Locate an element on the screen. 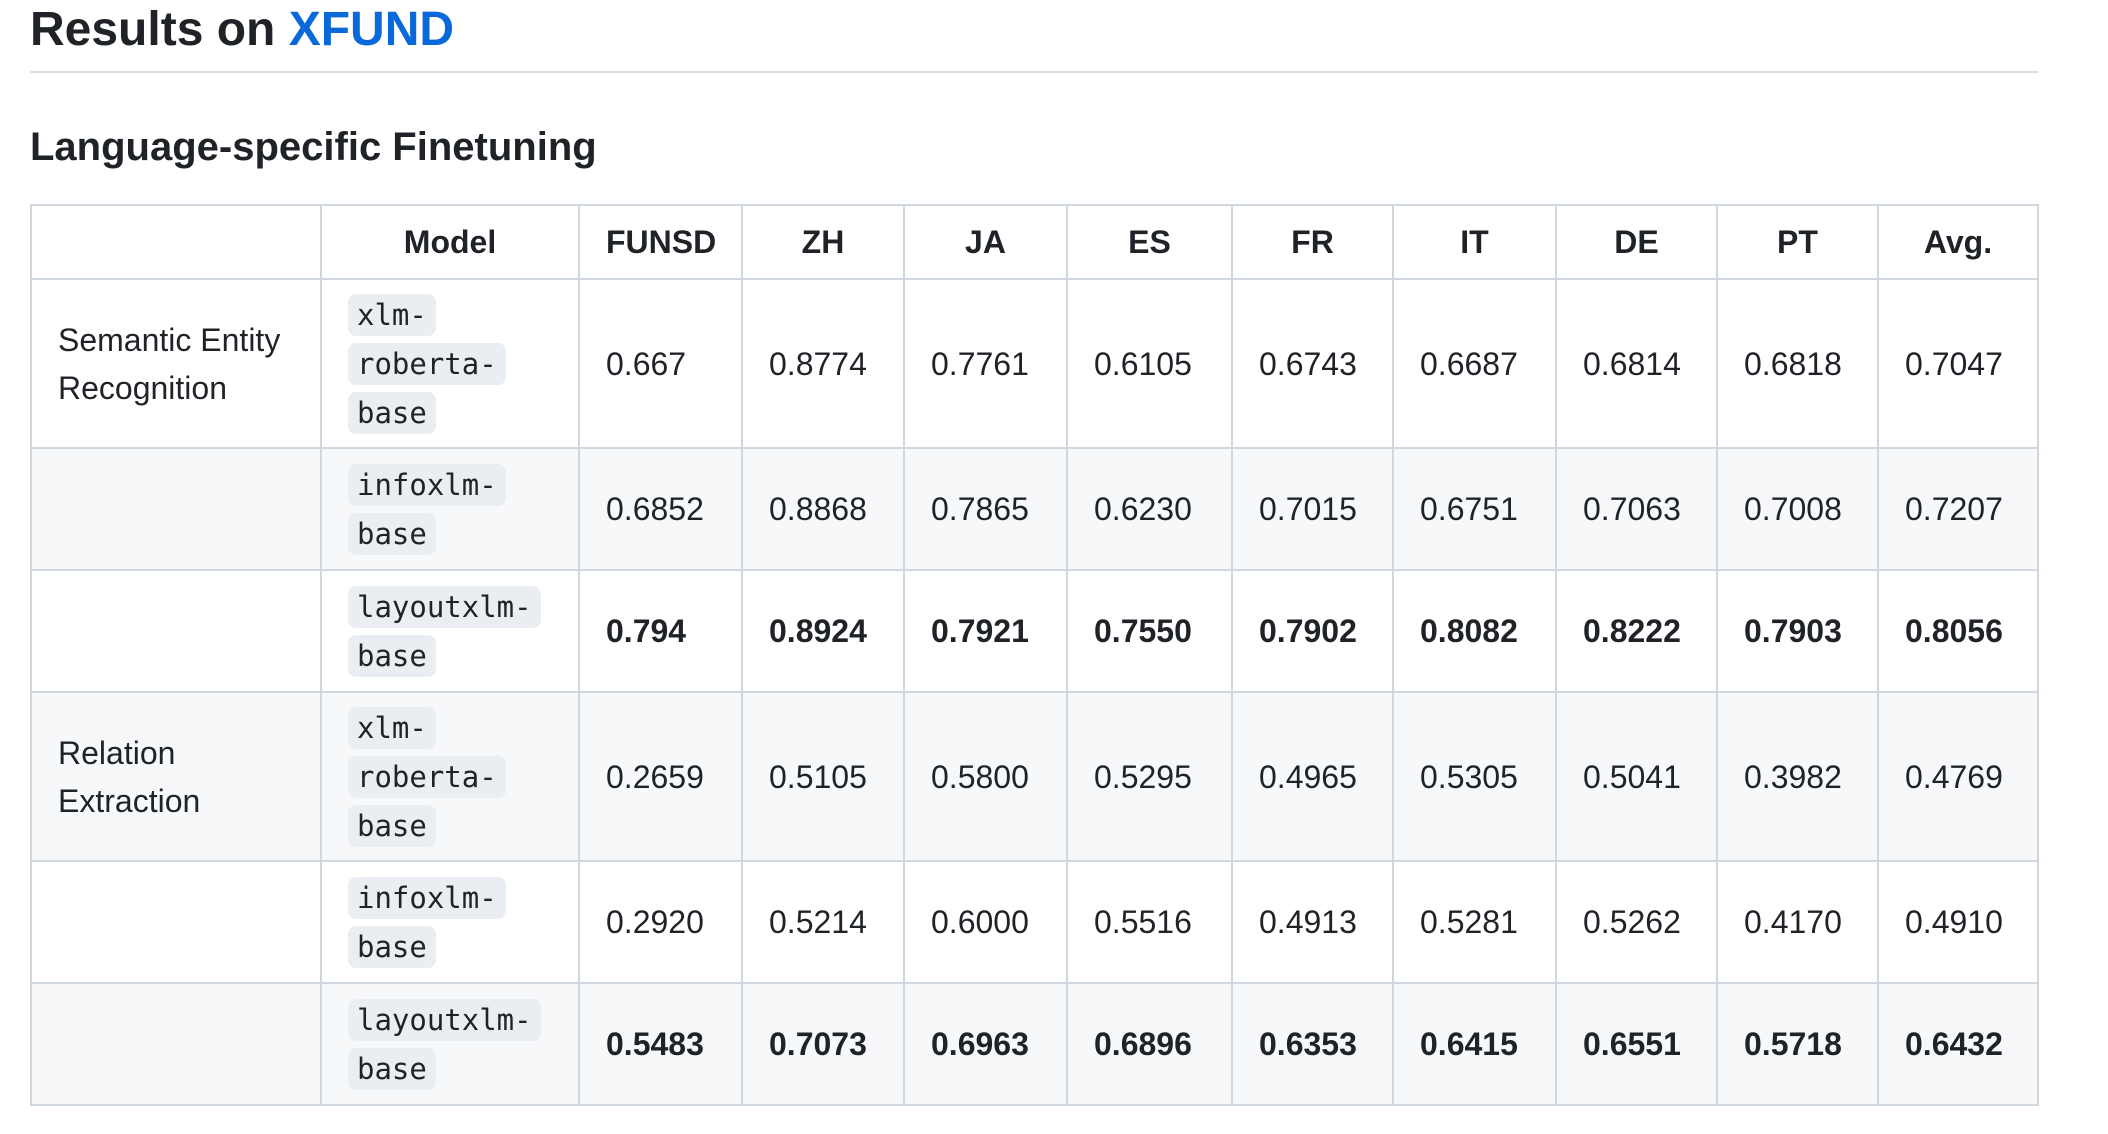 This screenshot has height=1134, width=2108. score-cell: 0.5305 is located at coordinates (1474, 776).